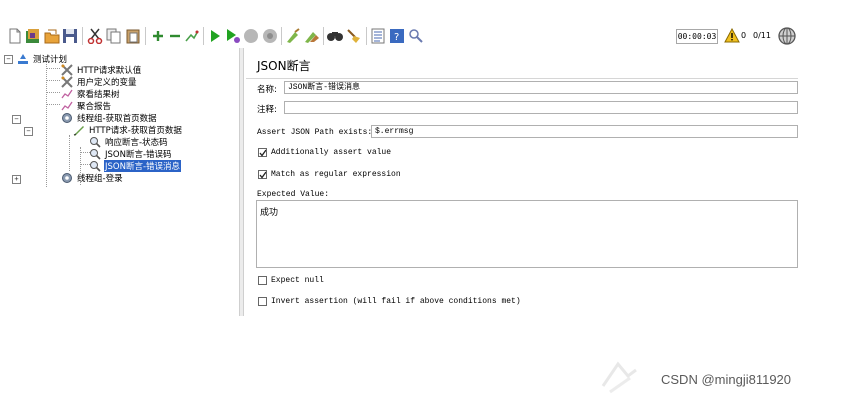 The width and height of the screenshot is (848, 400). I want to click on collapse-minus-icon, so click(174, 35).